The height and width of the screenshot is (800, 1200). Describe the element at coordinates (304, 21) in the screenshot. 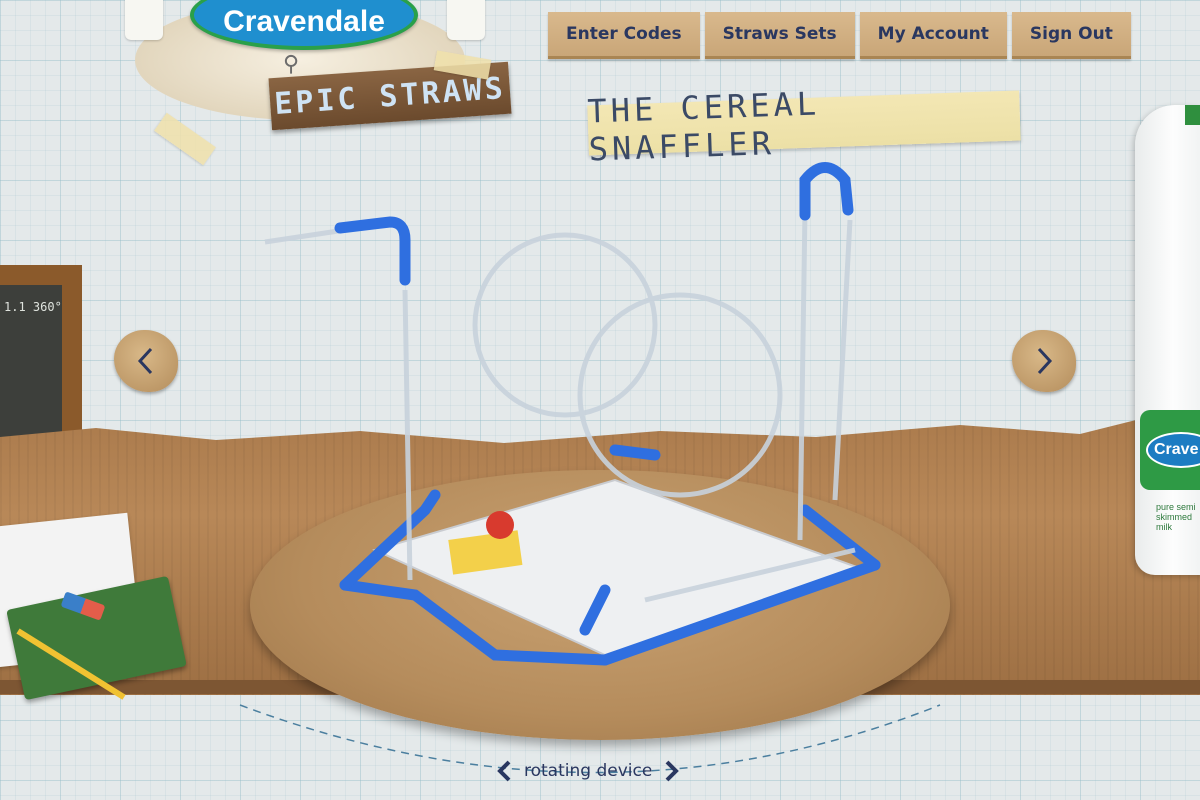

I see `brand-name: Cravendale` at that location.